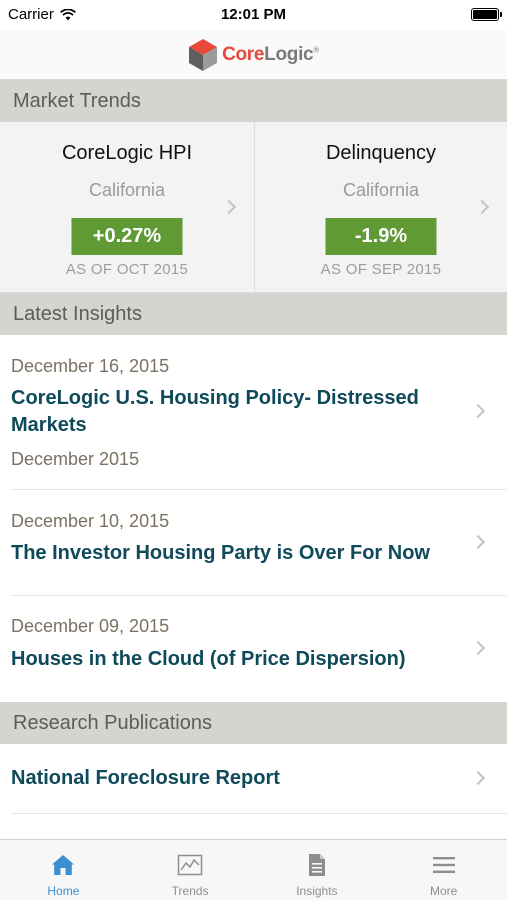 The width and height of the screenshot is (507, 900). I want to click on tab-label: Home, so click(63, 891).